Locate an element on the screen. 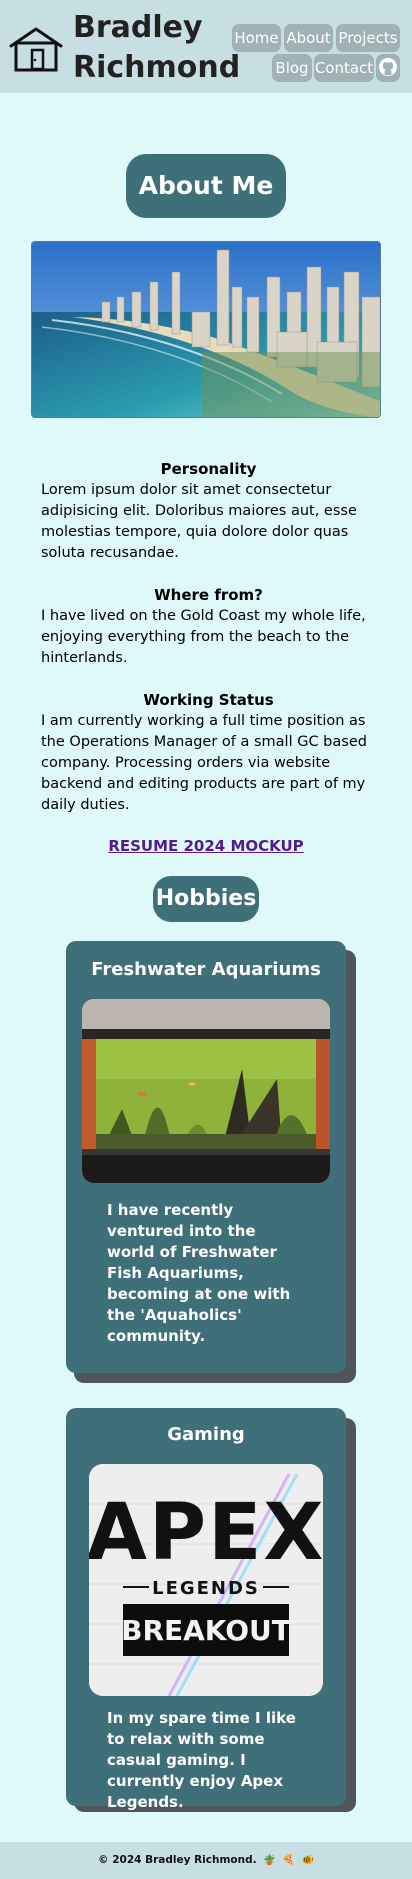 This screenshot has width=412, height=1879. copyright-text: © 2024 Bradley Richmond. is located at coordinates (177, 1860).